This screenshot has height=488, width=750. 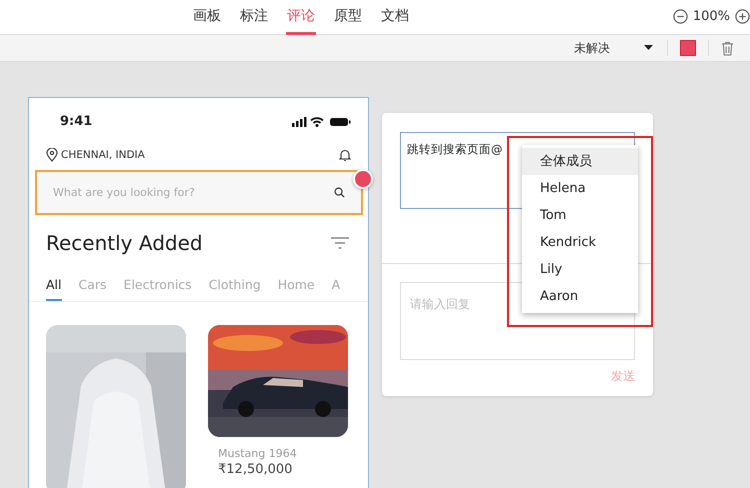 What do you see at coordinates (339, 192) in the screenshot?
I see `search-icon` at bounding box center [339, 192].